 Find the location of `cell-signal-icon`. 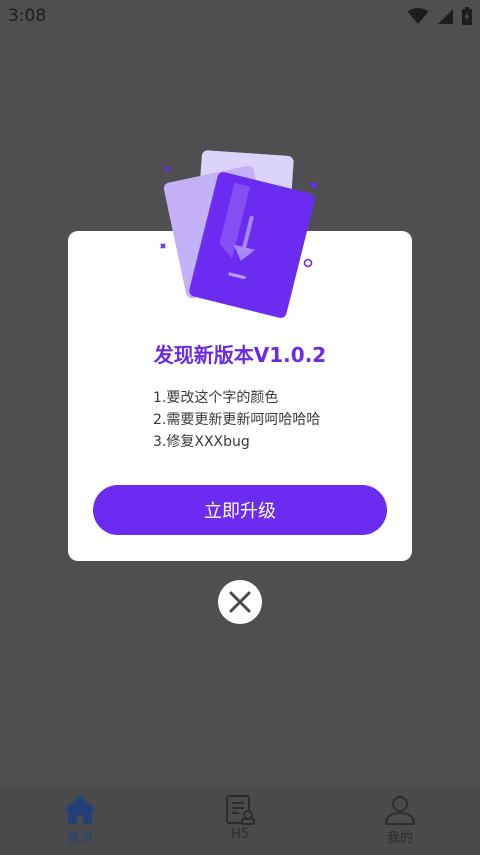

cell-signal-icon is located at coordinates (445, 16).